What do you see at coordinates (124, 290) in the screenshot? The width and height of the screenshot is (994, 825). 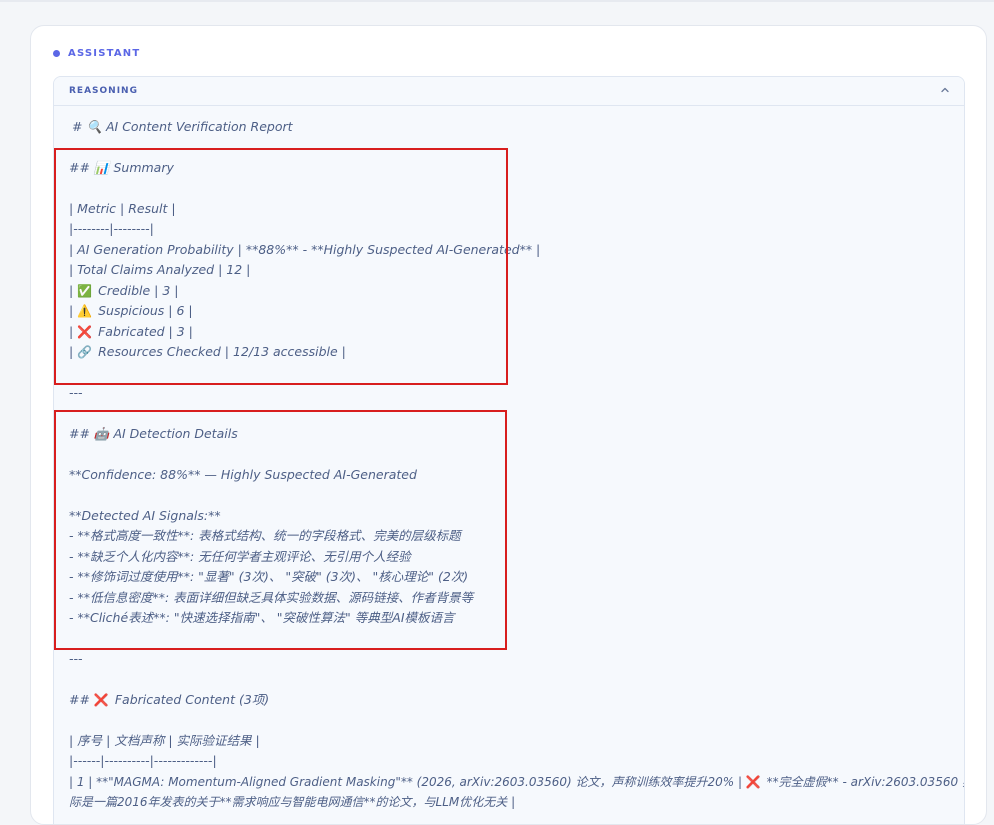 I see `summary-row-credible: | ✅ Credible | 3 |` at bounding box center [124, 290].